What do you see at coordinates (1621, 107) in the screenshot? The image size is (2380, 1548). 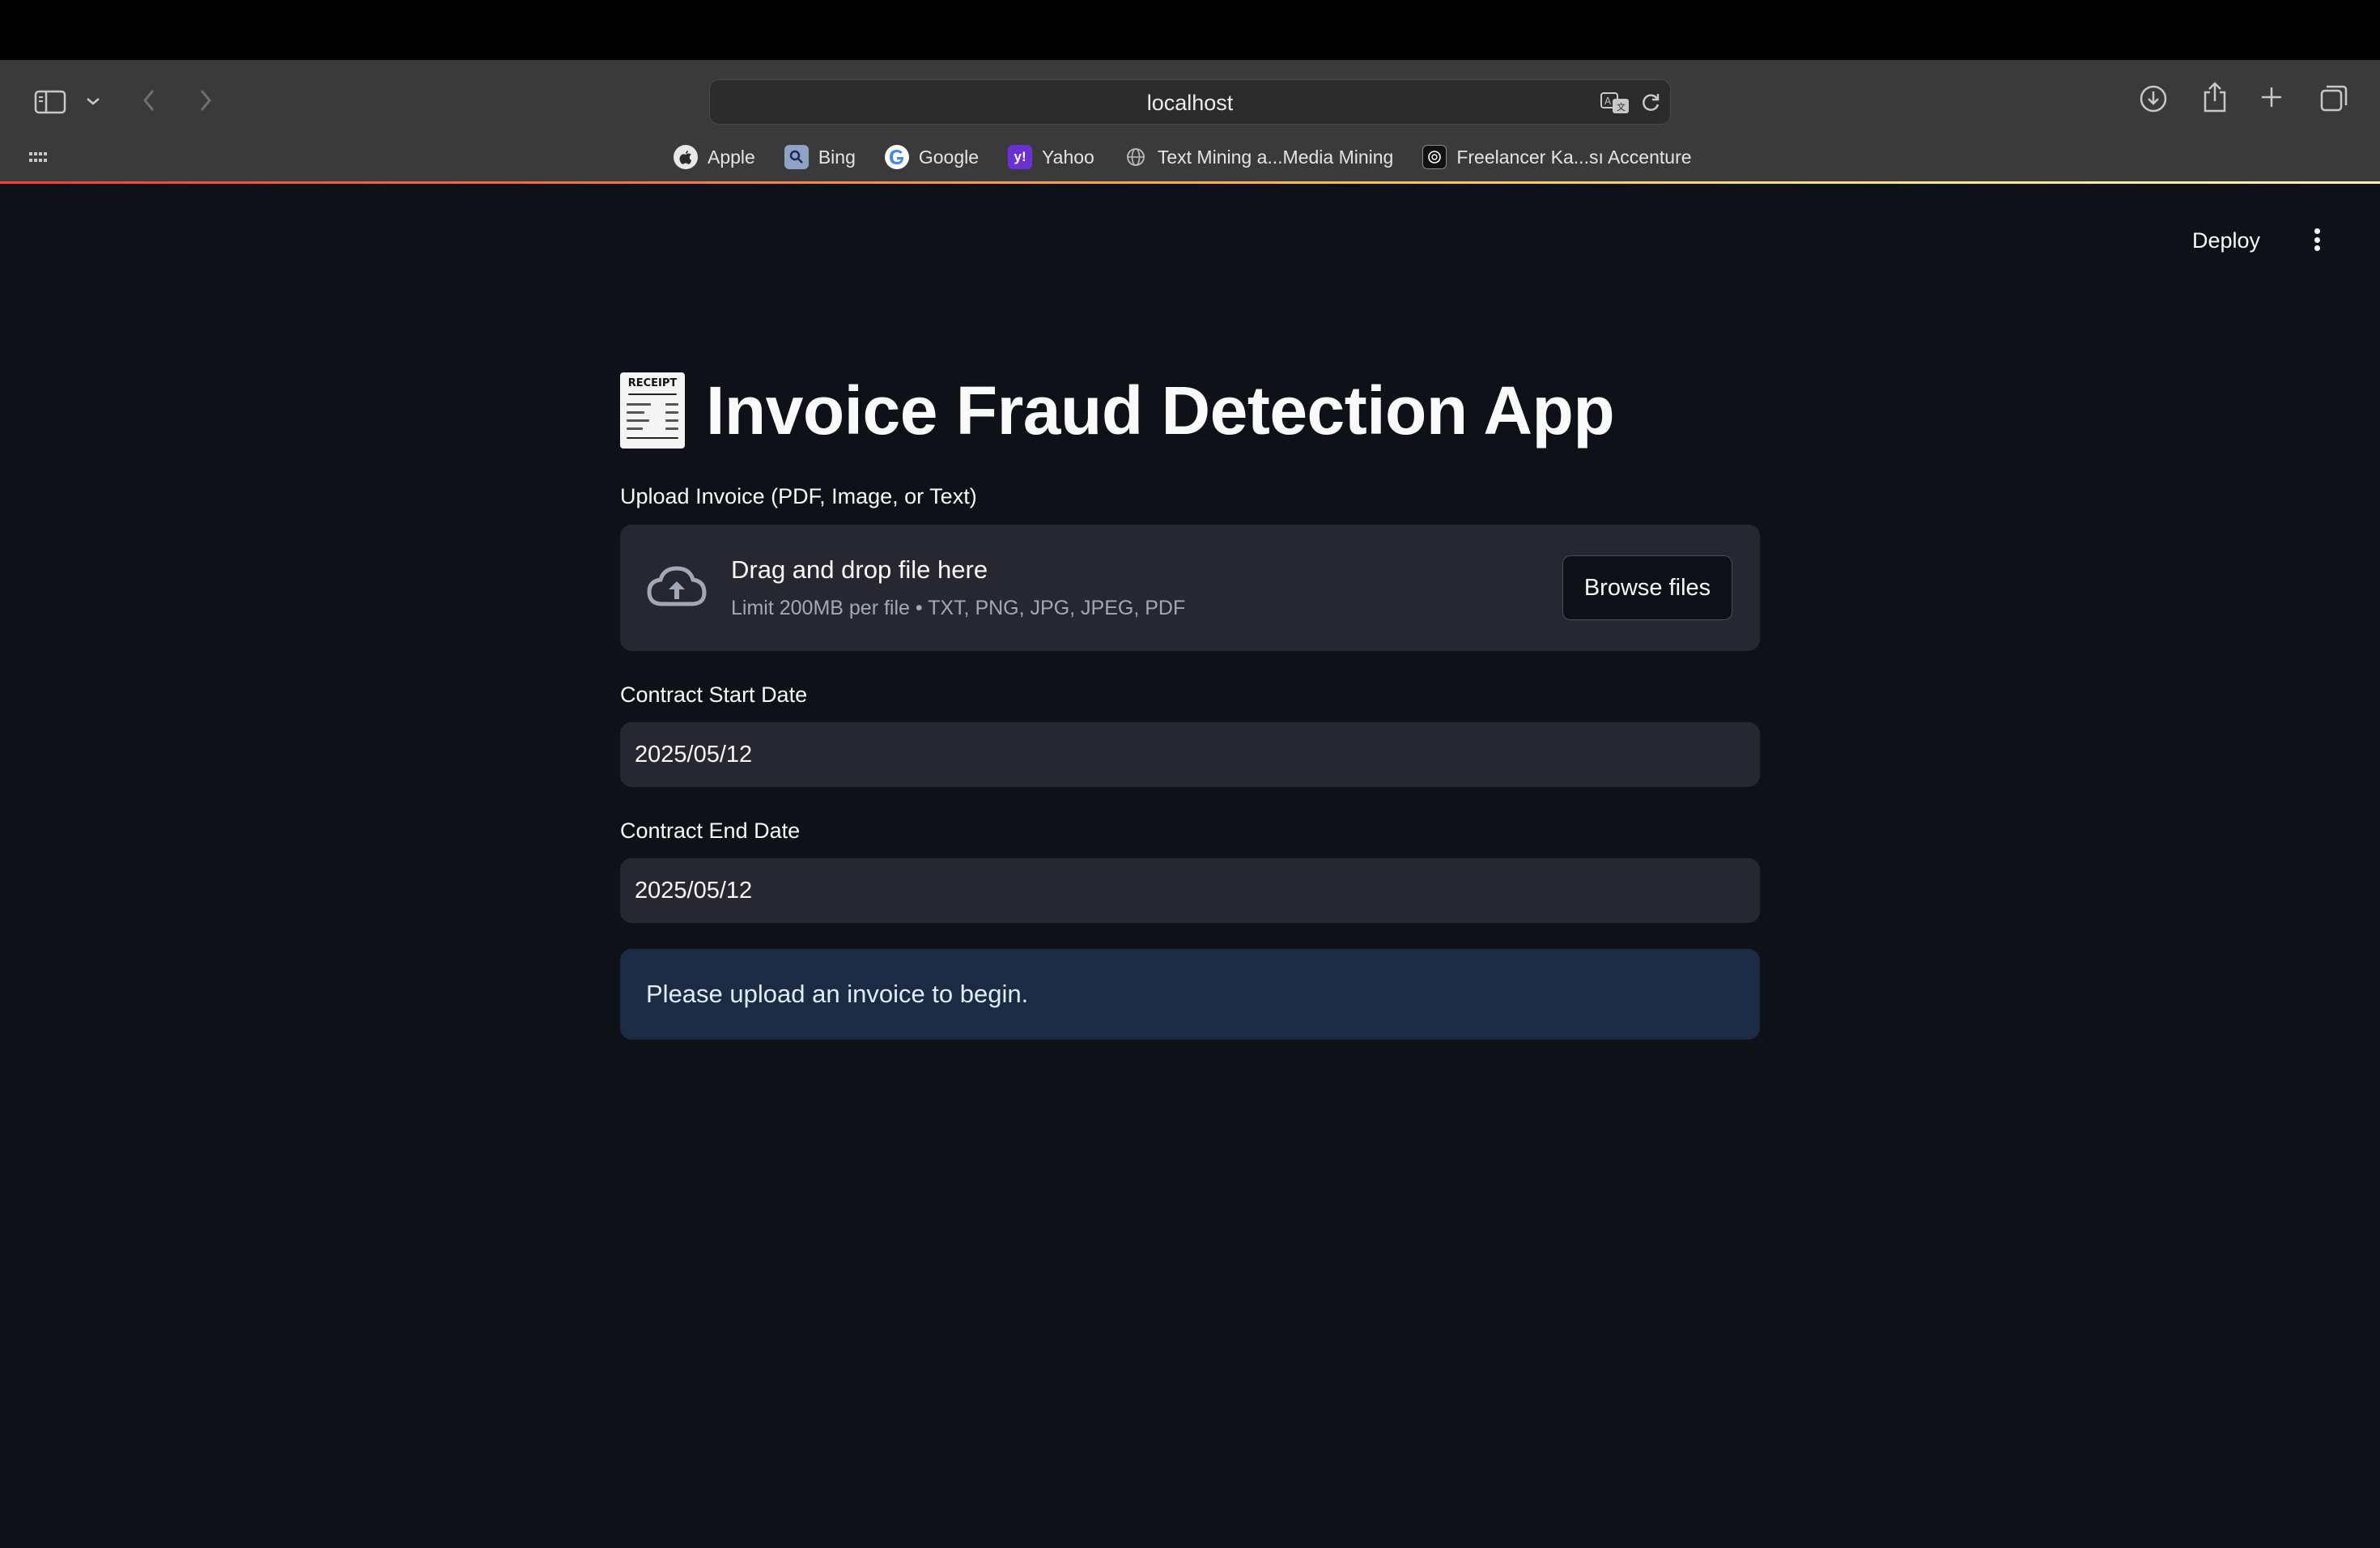 I see `svg-text: 文` at bounding box center [1621, 107].